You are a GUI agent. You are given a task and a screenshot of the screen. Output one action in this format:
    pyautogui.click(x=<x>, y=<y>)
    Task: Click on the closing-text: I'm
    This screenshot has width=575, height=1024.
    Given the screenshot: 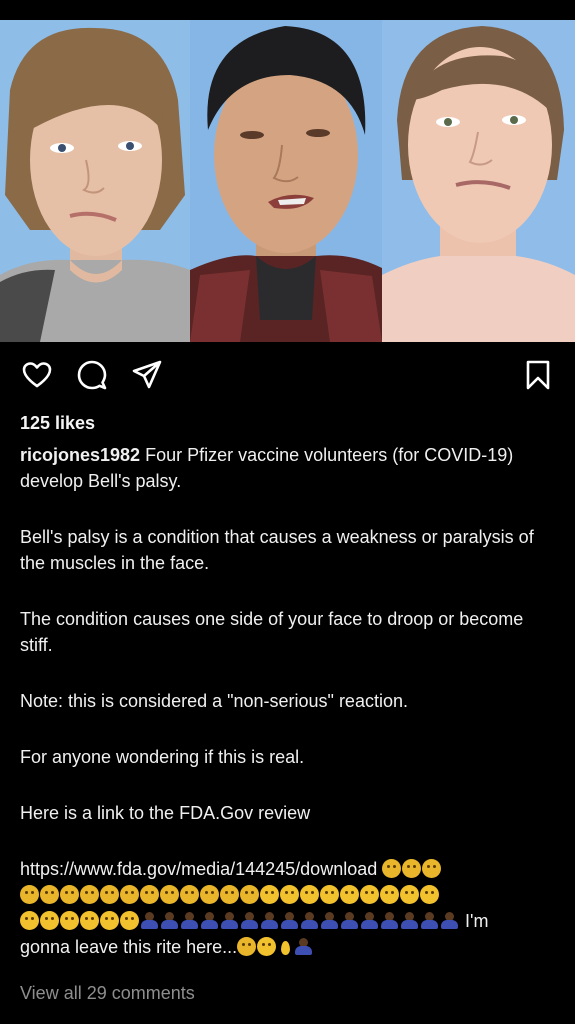 What is the action you would take?
    pyautogui.click(x=477, y=921)
    